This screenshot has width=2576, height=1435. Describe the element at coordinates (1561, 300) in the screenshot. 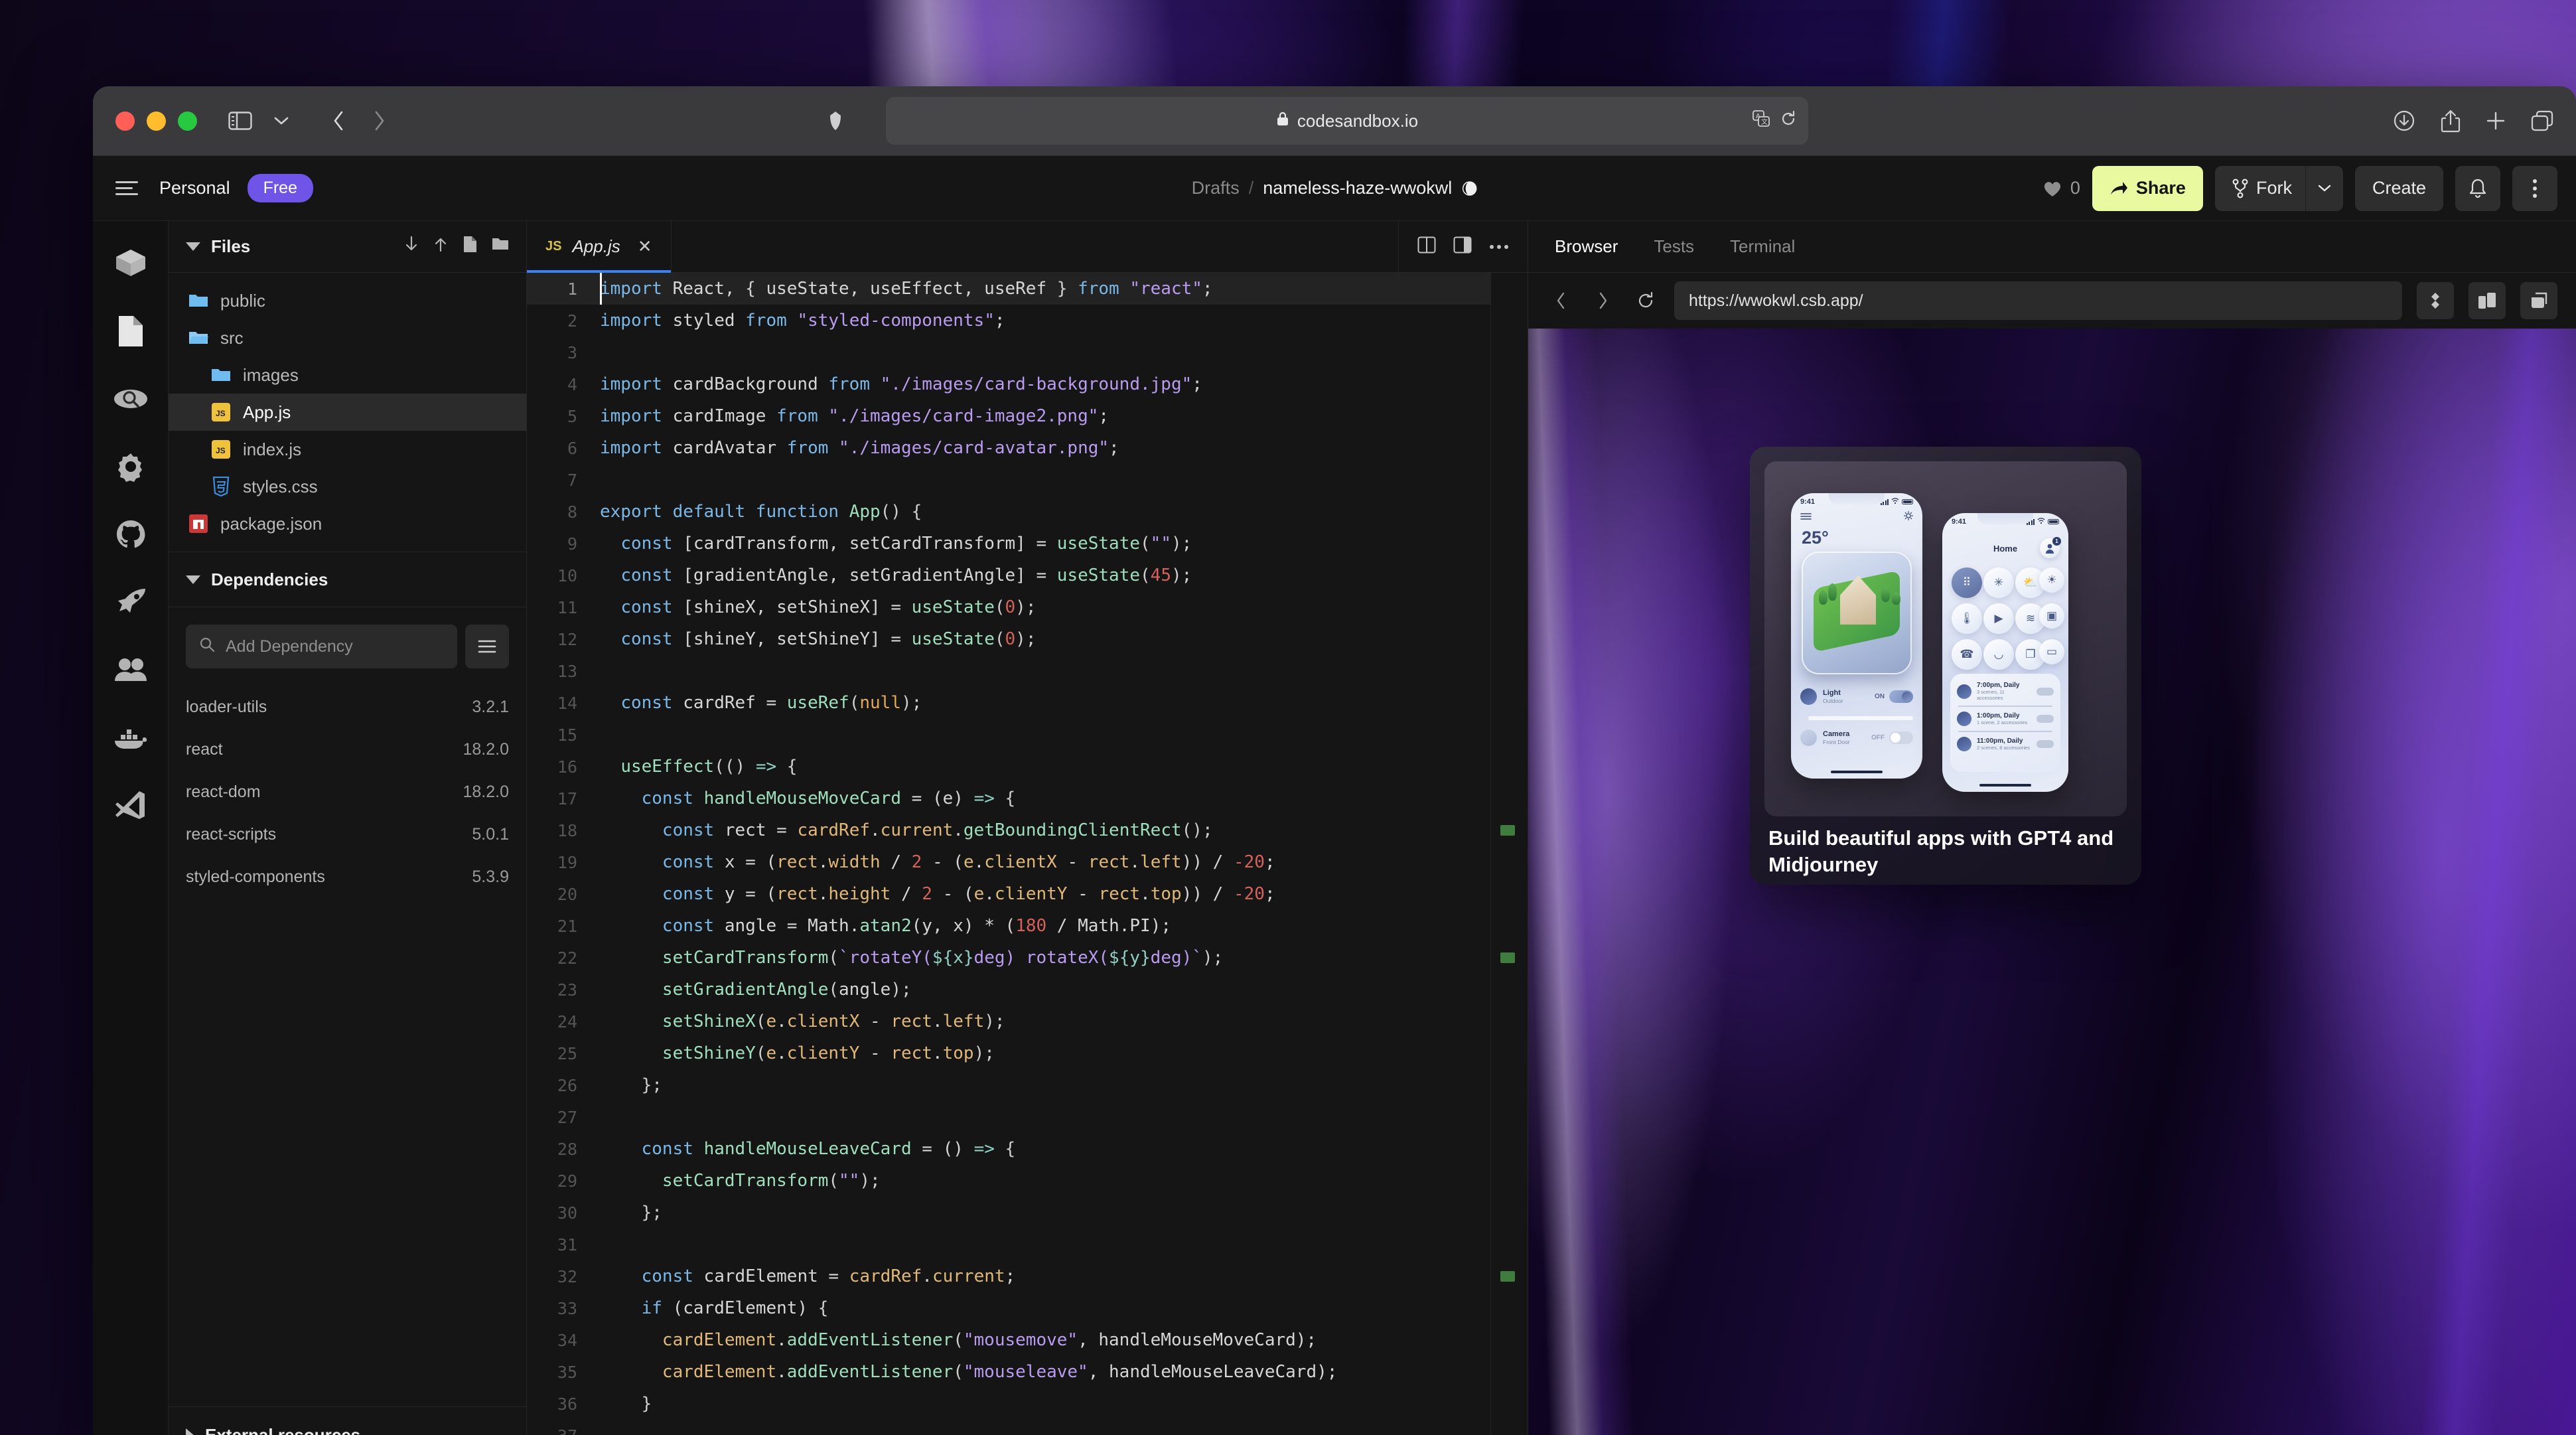

I see `preview-back-icon` at that location.